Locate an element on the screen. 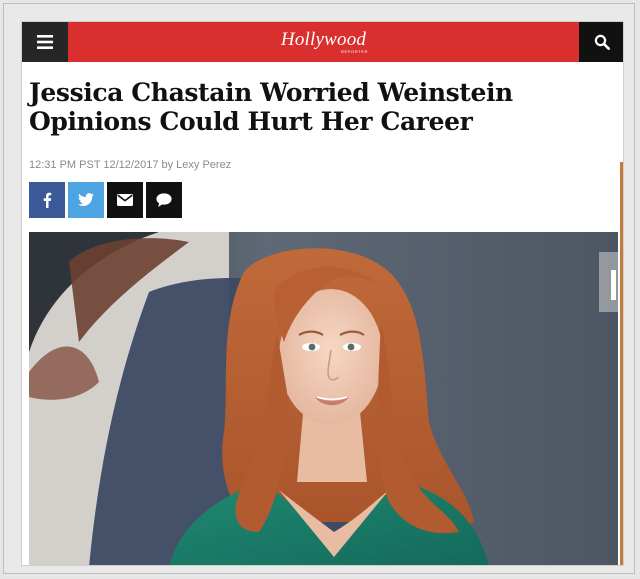 The image size is (640, 579). share-facebook-button is located at coordinates (47, 200).